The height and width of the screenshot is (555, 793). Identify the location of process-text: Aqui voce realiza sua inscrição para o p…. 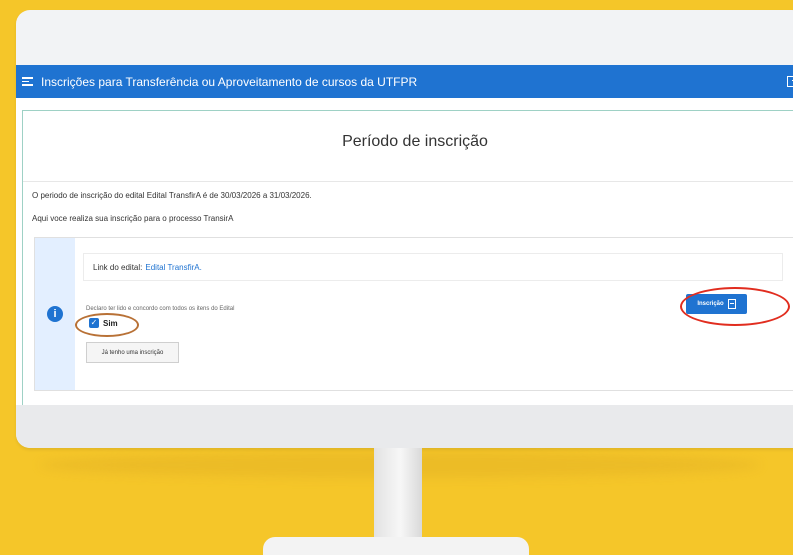
(133, 218).